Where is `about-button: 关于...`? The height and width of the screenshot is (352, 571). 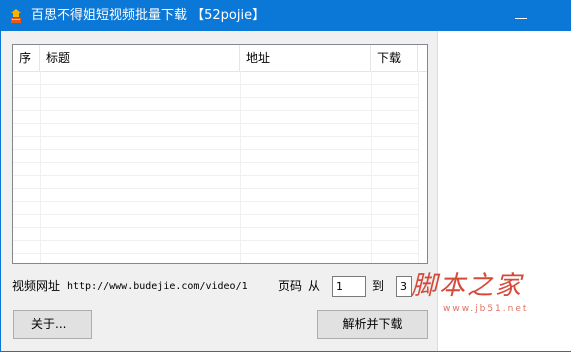
about-button: 关于... is located at coordinates (52, 324).